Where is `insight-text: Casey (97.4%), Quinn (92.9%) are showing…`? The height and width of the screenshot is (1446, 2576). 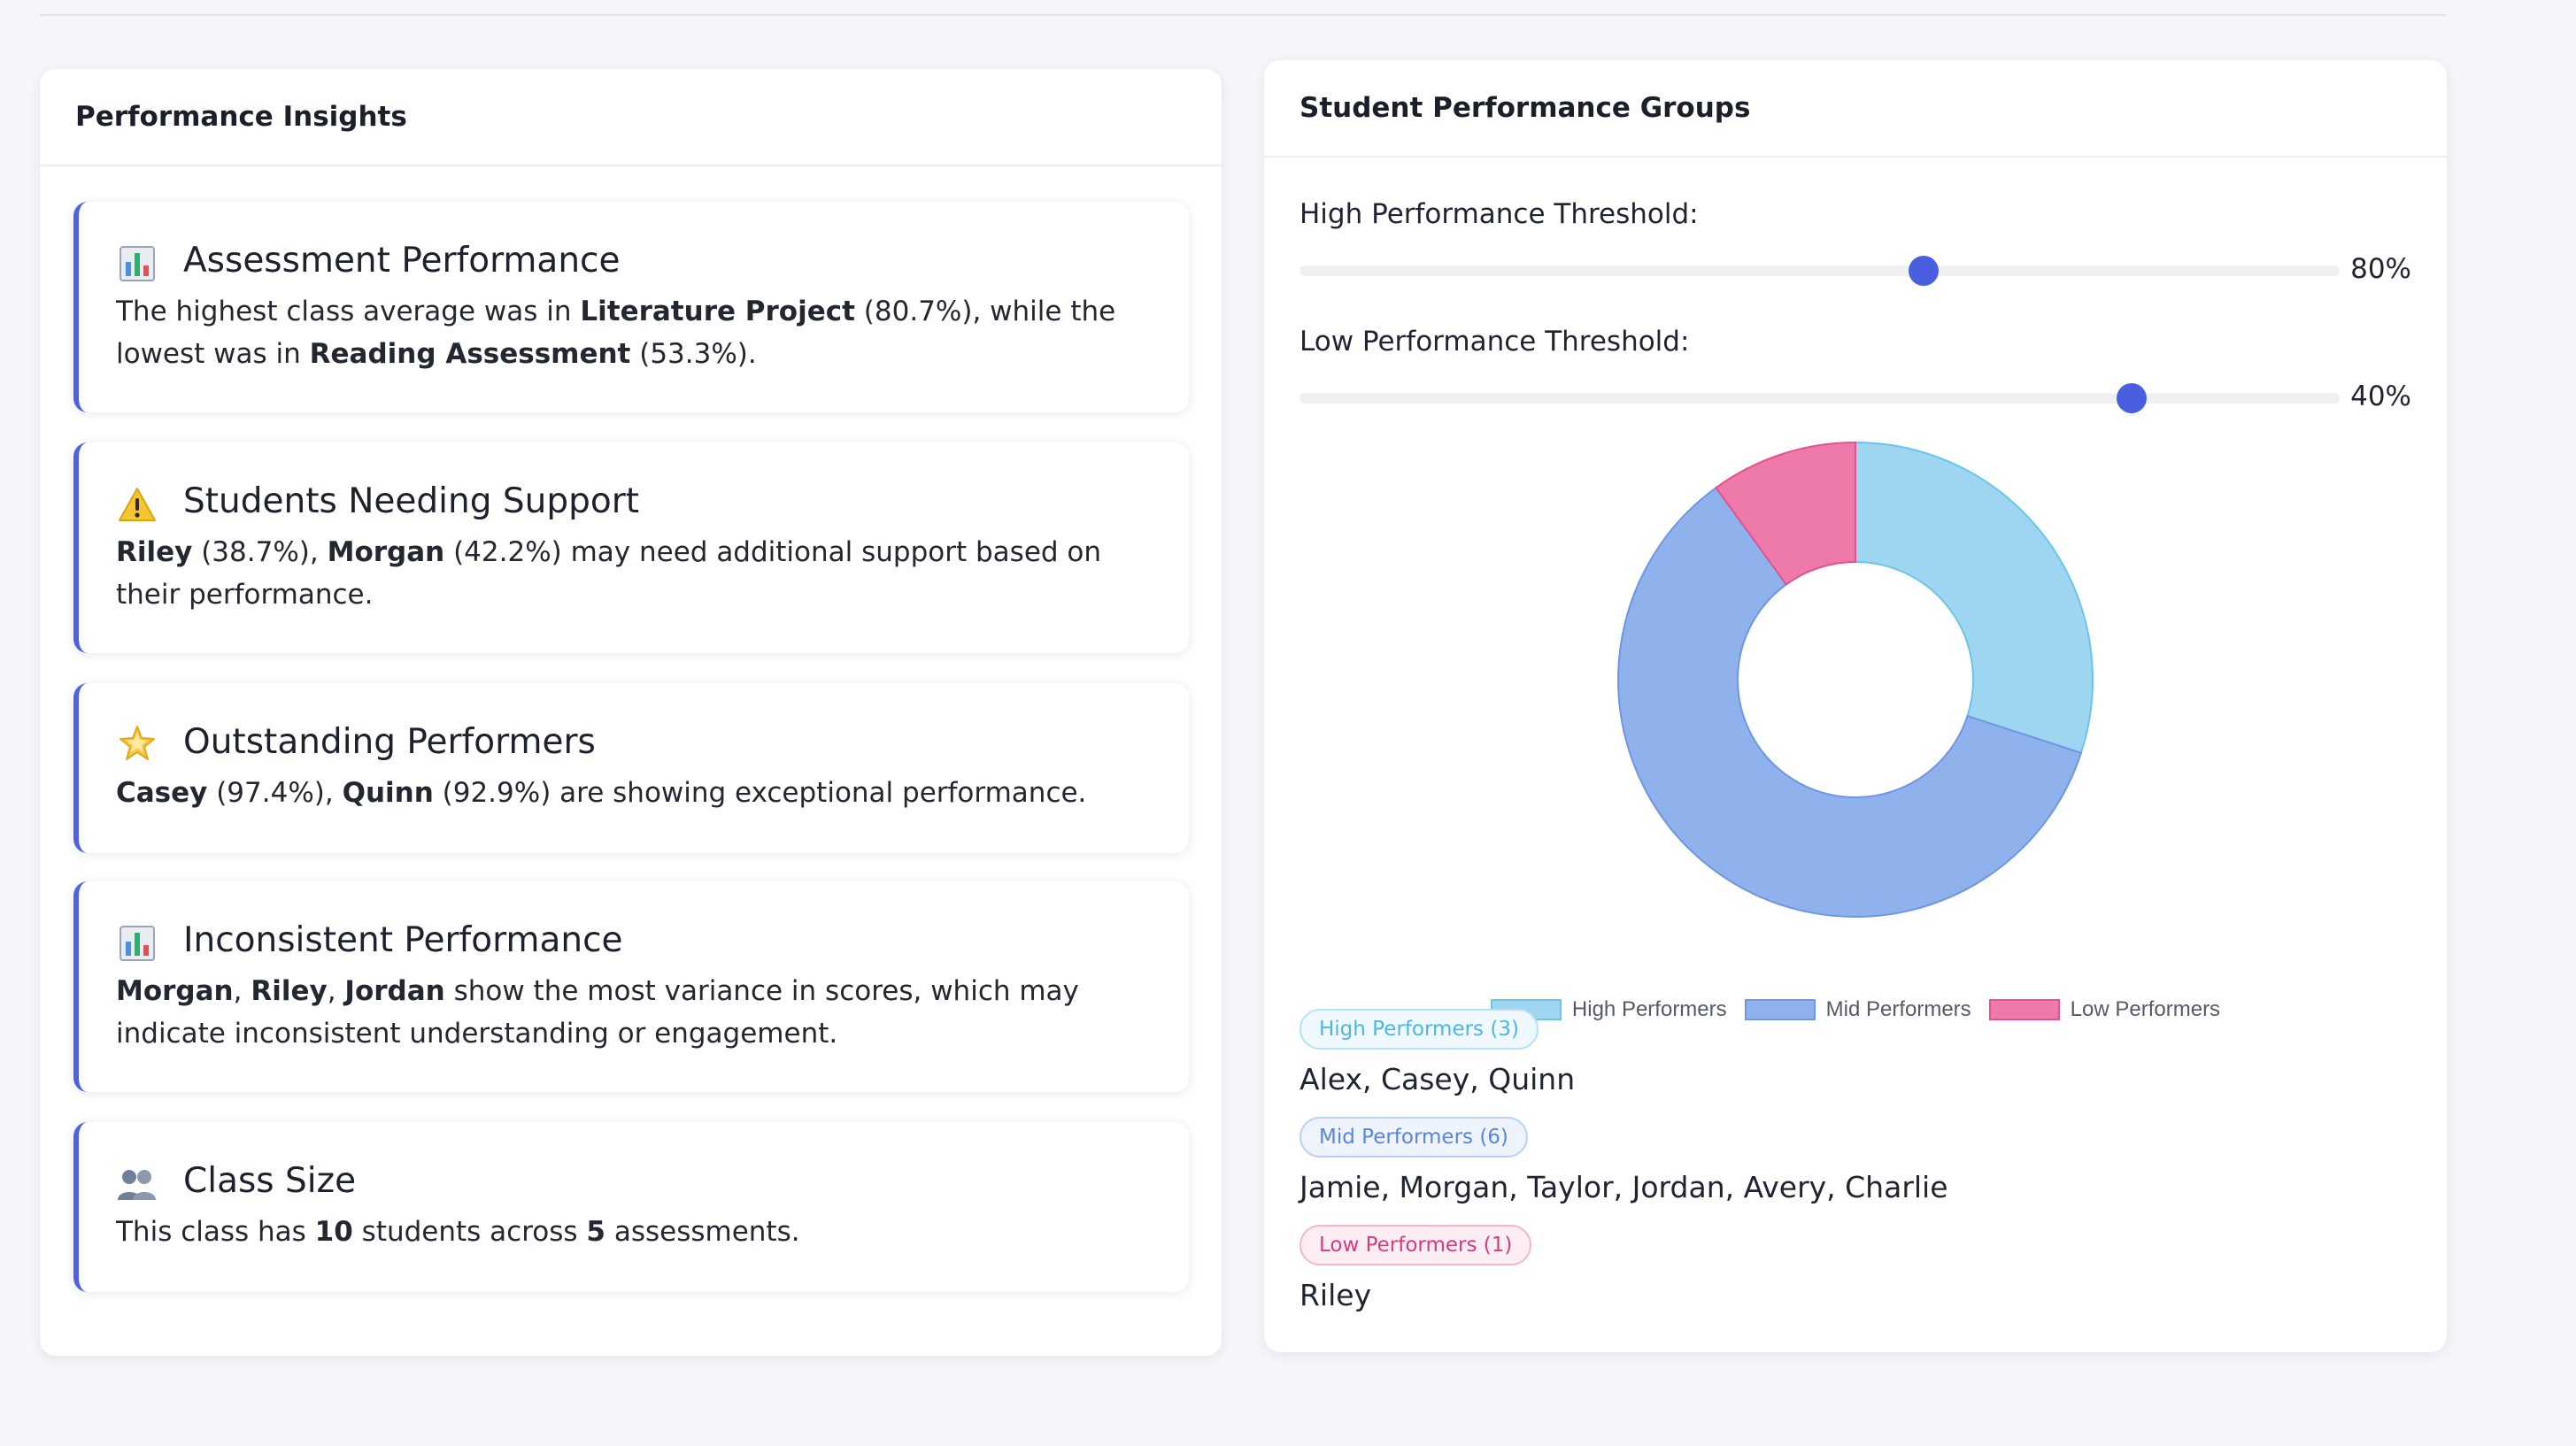 insight-text: Casey (97.4%), Quinn (92.9%) are showing… is located at coordinates (601, 793).